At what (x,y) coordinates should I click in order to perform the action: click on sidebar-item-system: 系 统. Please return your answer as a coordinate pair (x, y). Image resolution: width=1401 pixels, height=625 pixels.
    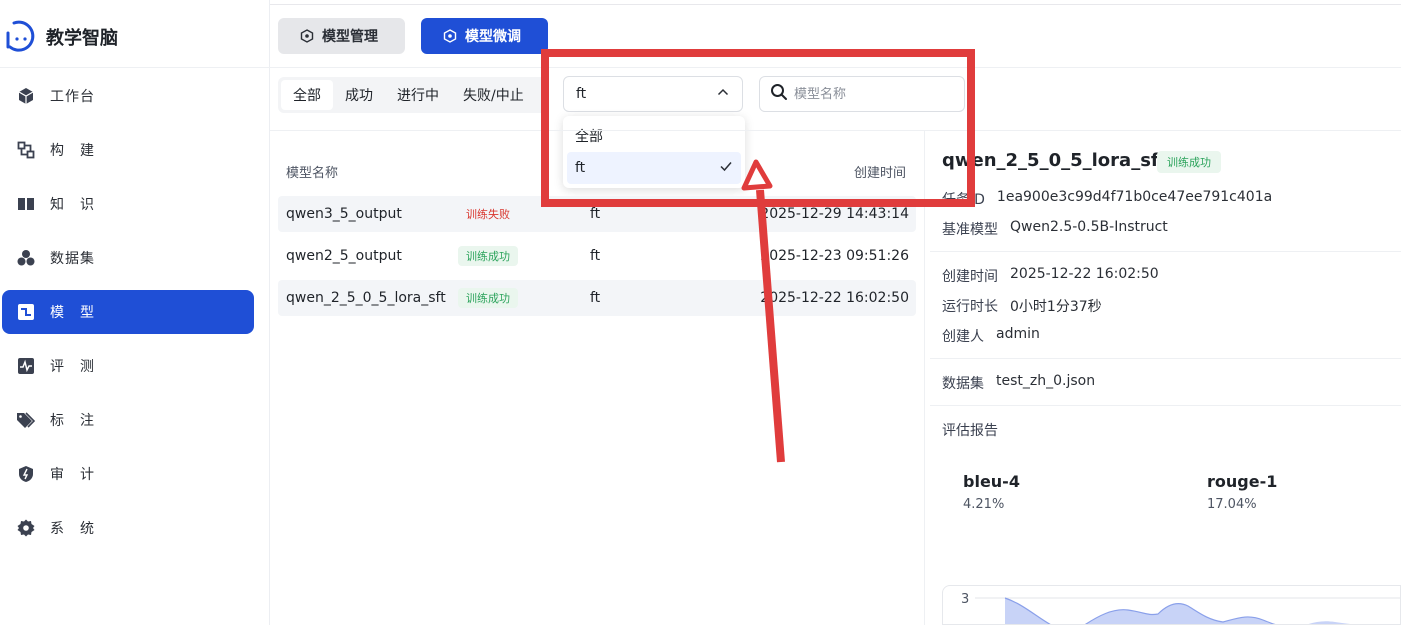
    Looking at the image, I should click on (128, 528).